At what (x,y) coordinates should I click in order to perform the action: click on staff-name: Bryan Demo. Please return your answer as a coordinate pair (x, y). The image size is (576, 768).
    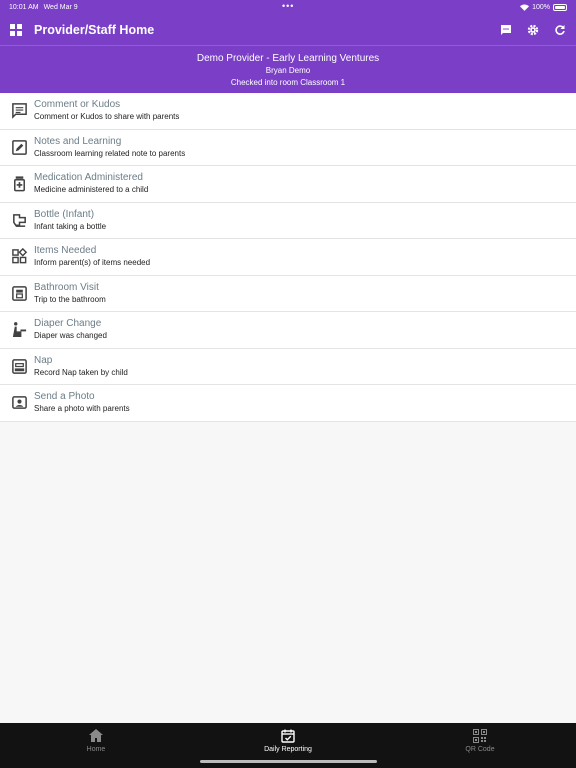
    Looking at the image, I should click on (288, 70).